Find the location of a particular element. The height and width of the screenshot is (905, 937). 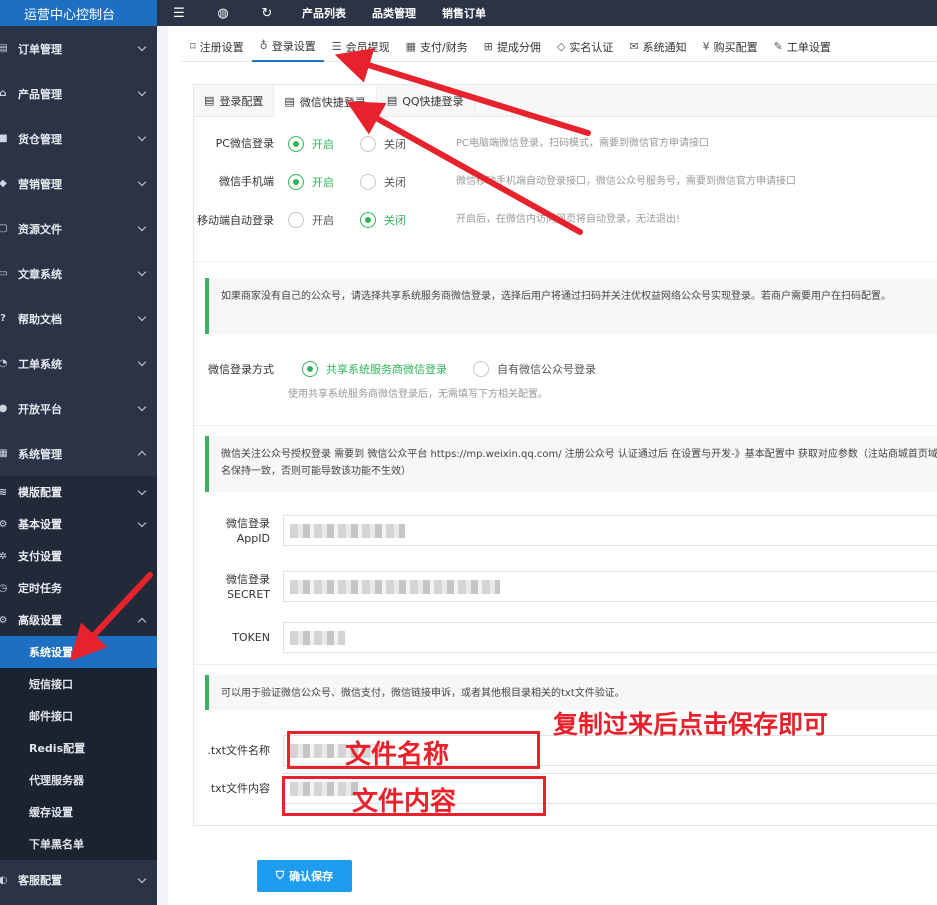

radio-mobile-wechat-off: 关闭 is located at coordinates (383, 182).